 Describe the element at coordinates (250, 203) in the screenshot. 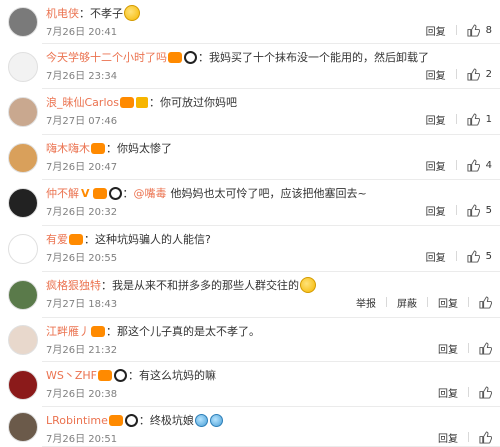

I see `comment-item: 仲不解 V ： @嘴毒 他妈妈也太可怜了吧，应该把他塞回去~ 7月26日 20:32 回复 5` at that location.